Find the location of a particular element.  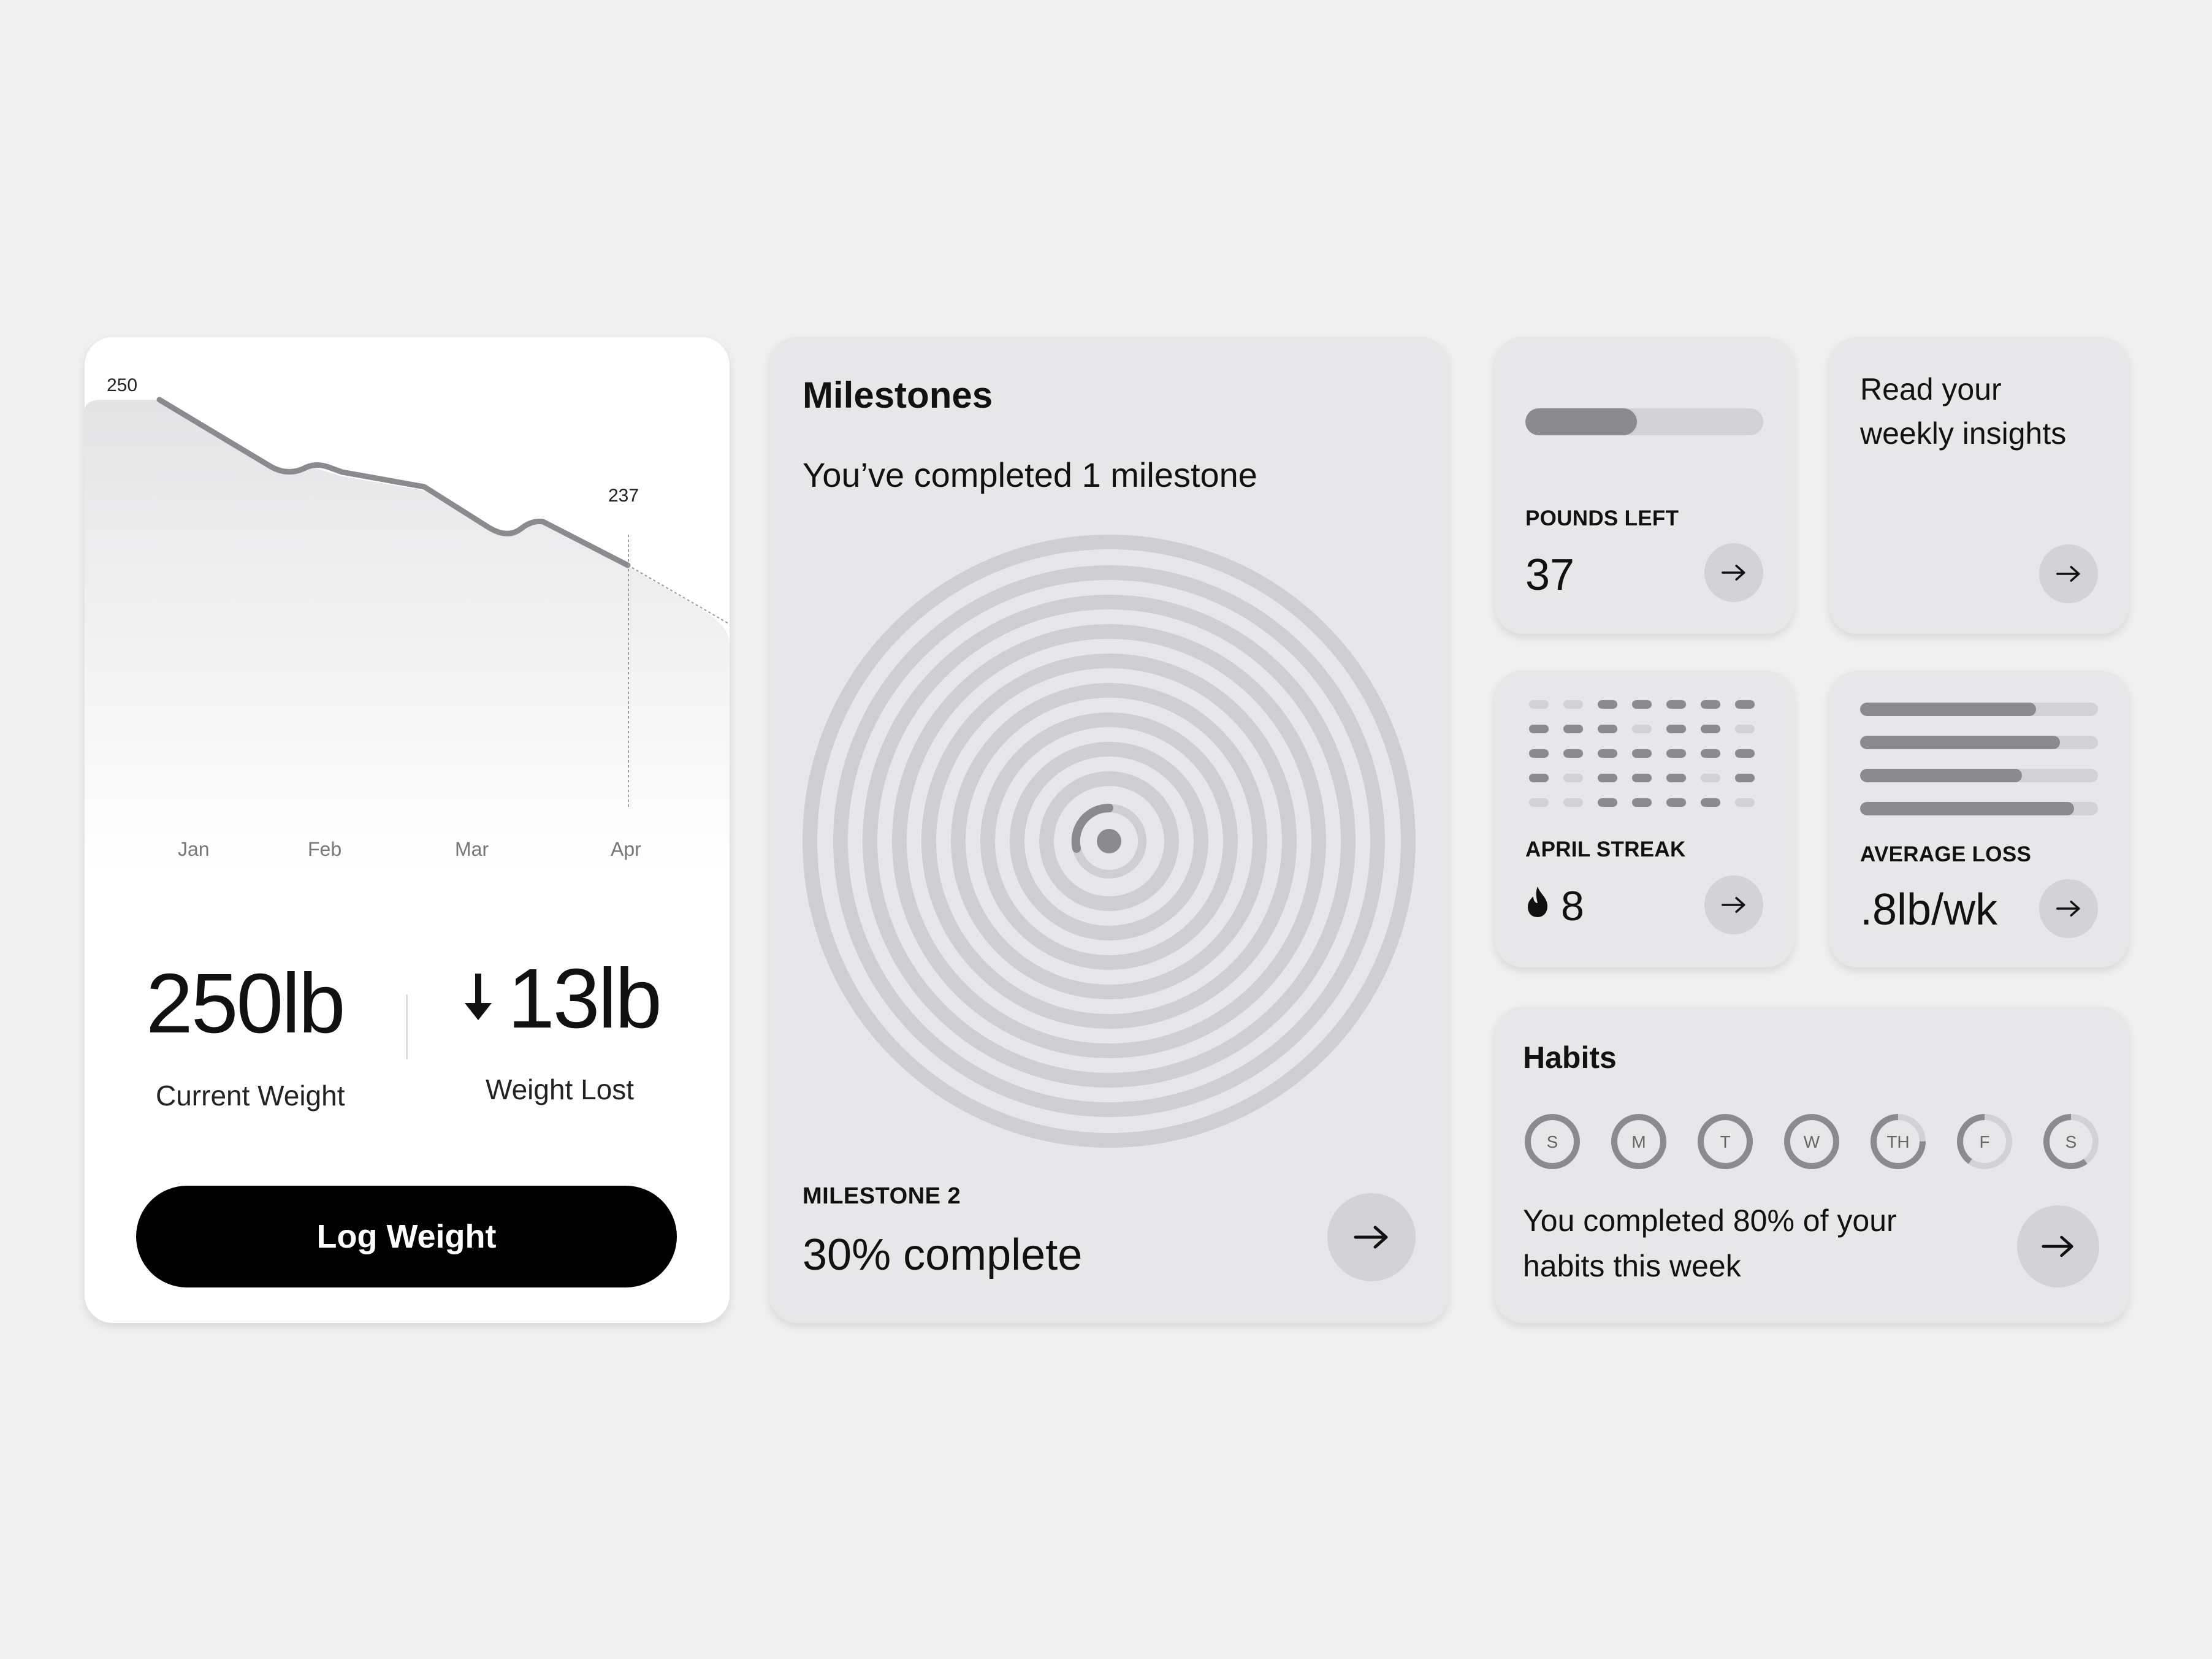

april-streak-value: 8 is located at coordinates (1572, 906).